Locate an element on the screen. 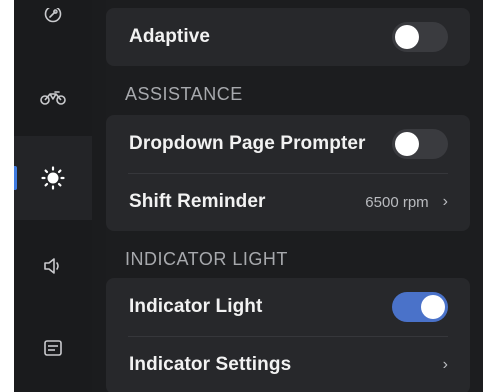 The height and width of the screenshot is (392, 483). dropdown-prompter-toggle is located at coordinates (420, 144).